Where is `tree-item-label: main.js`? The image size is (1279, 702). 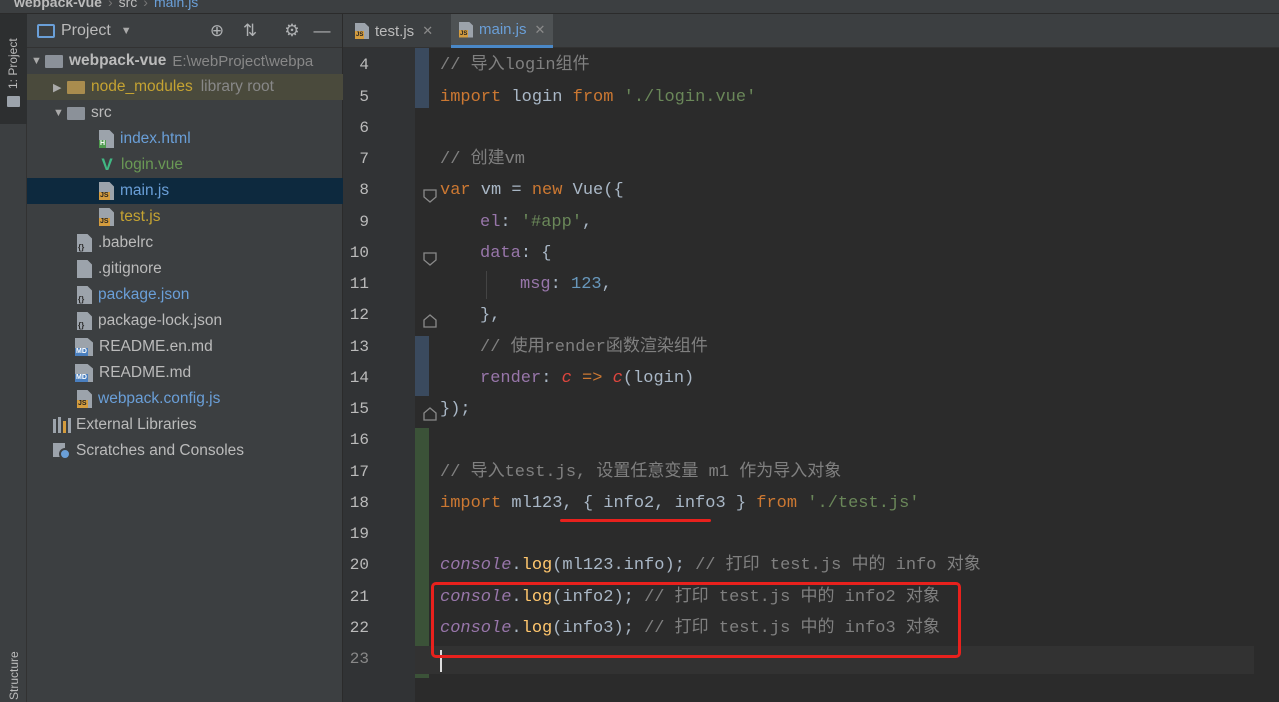 tree-item-label: main.js is located at coordinates (145, 190).